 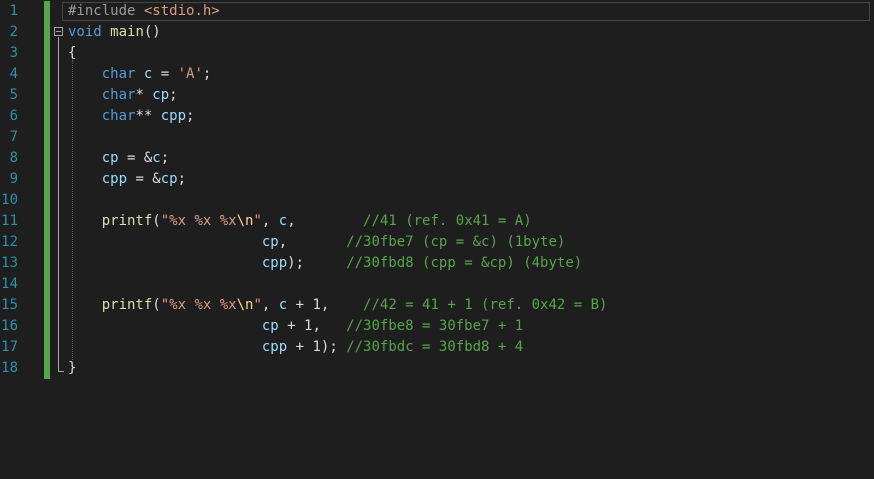 I want to click on code-text: char* cp;, so click(x=123, y=95).